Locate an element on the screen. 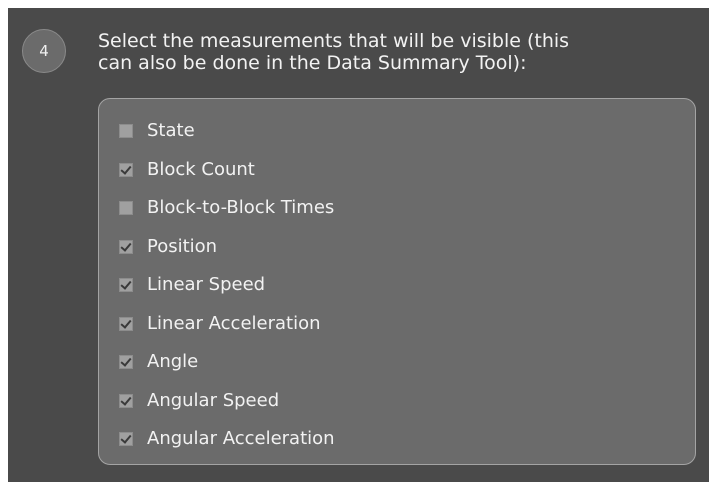 The height and width of the screenshot is (482, 709). checkbox-angular-speed is located at coordinates (126, 400).